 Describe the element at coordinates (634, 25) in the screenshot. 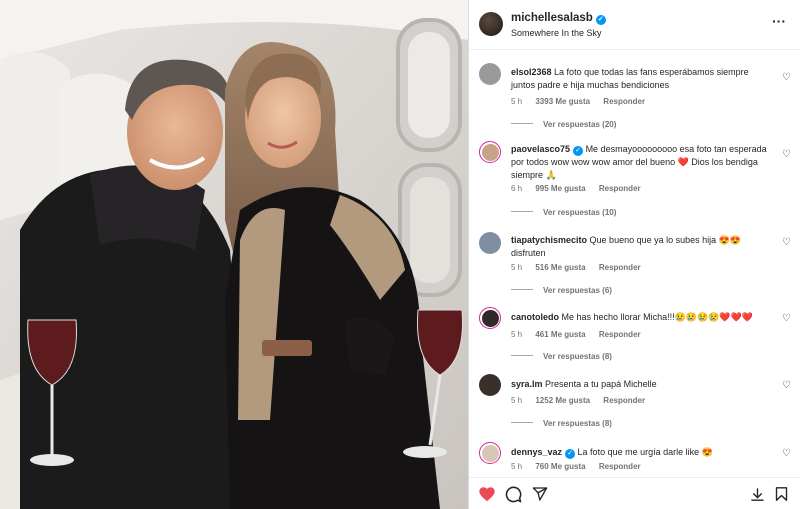

I see `post-header: michellesalasb ✓ Somewhere In the Sky ···` at that location.